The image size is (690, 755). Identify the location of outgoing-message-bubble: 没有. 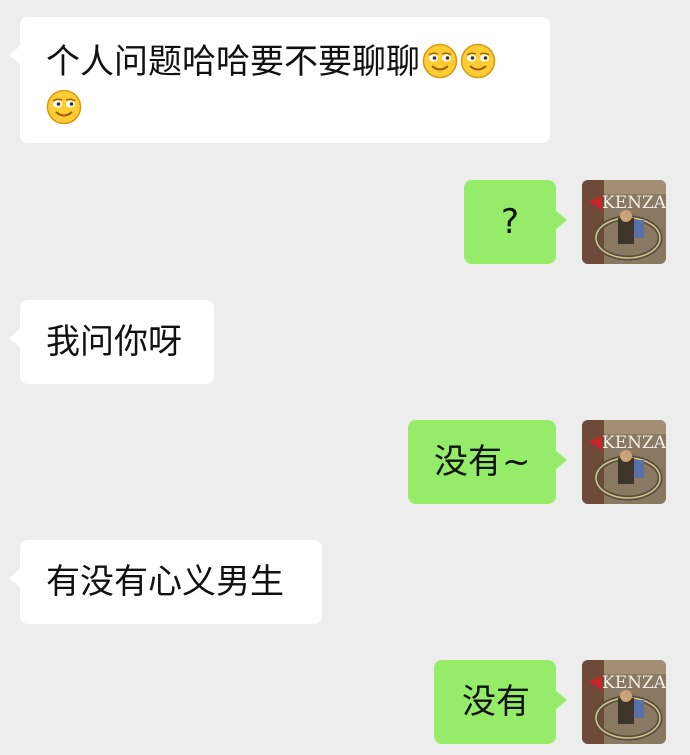
(500, 702).